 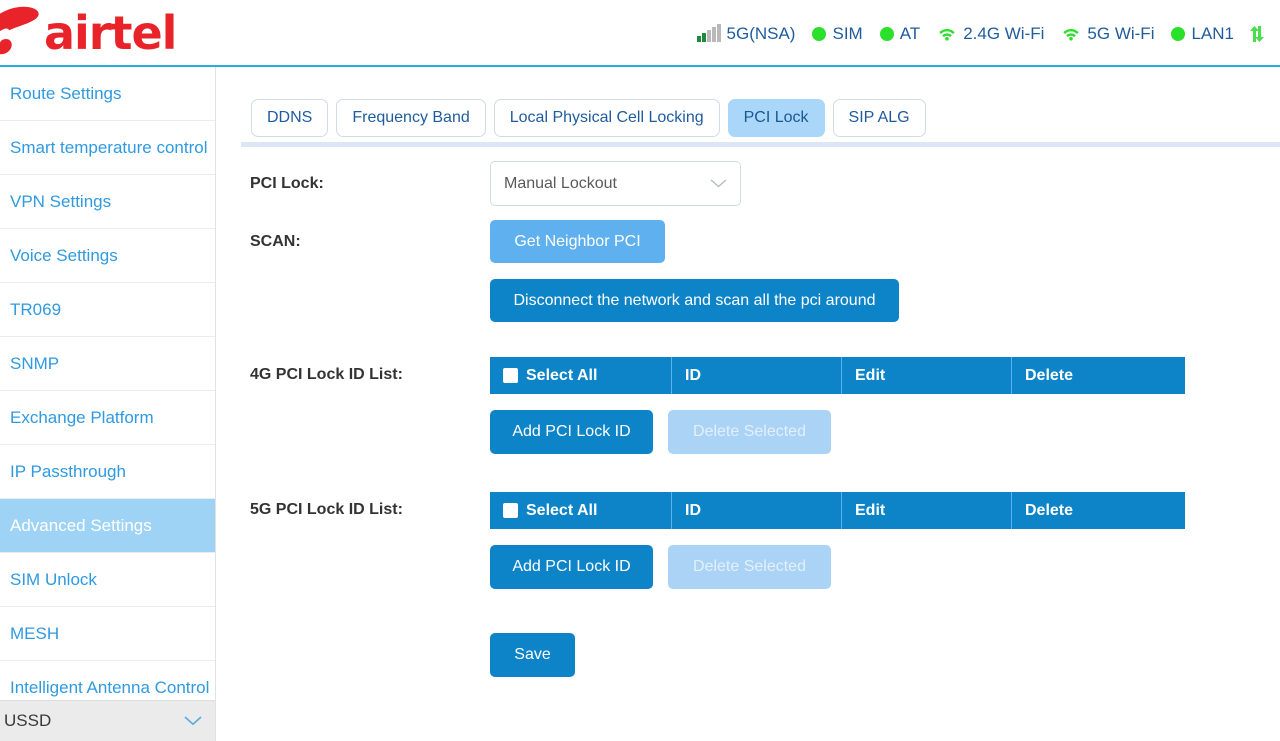 I want to click on row-save: Save, so click(x=748, y=655).